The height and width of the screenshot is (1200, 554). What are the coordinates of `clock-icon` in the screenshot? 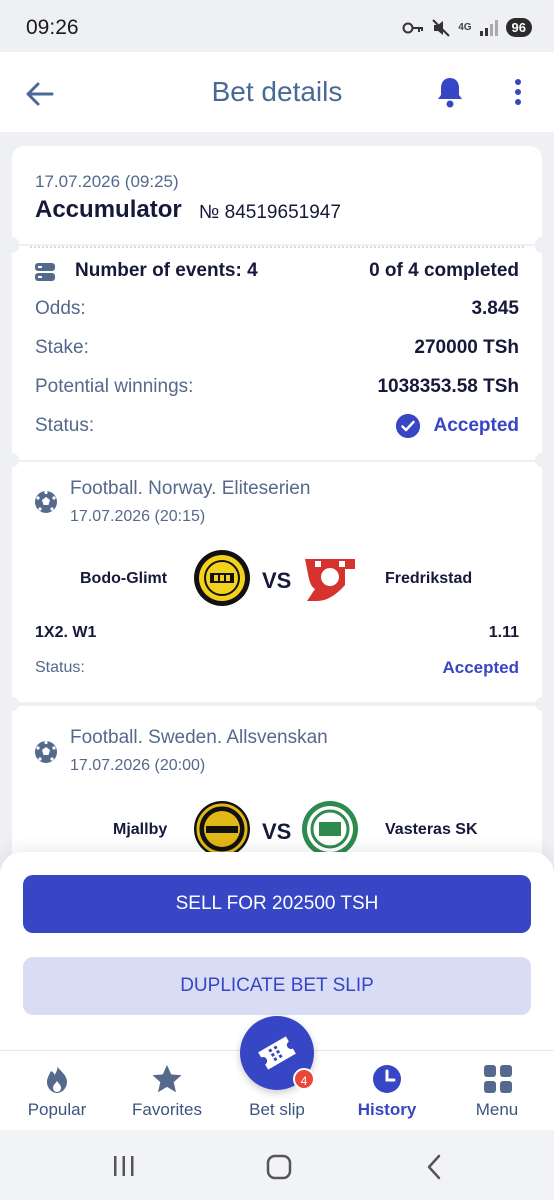 It's located at (387, 1079).